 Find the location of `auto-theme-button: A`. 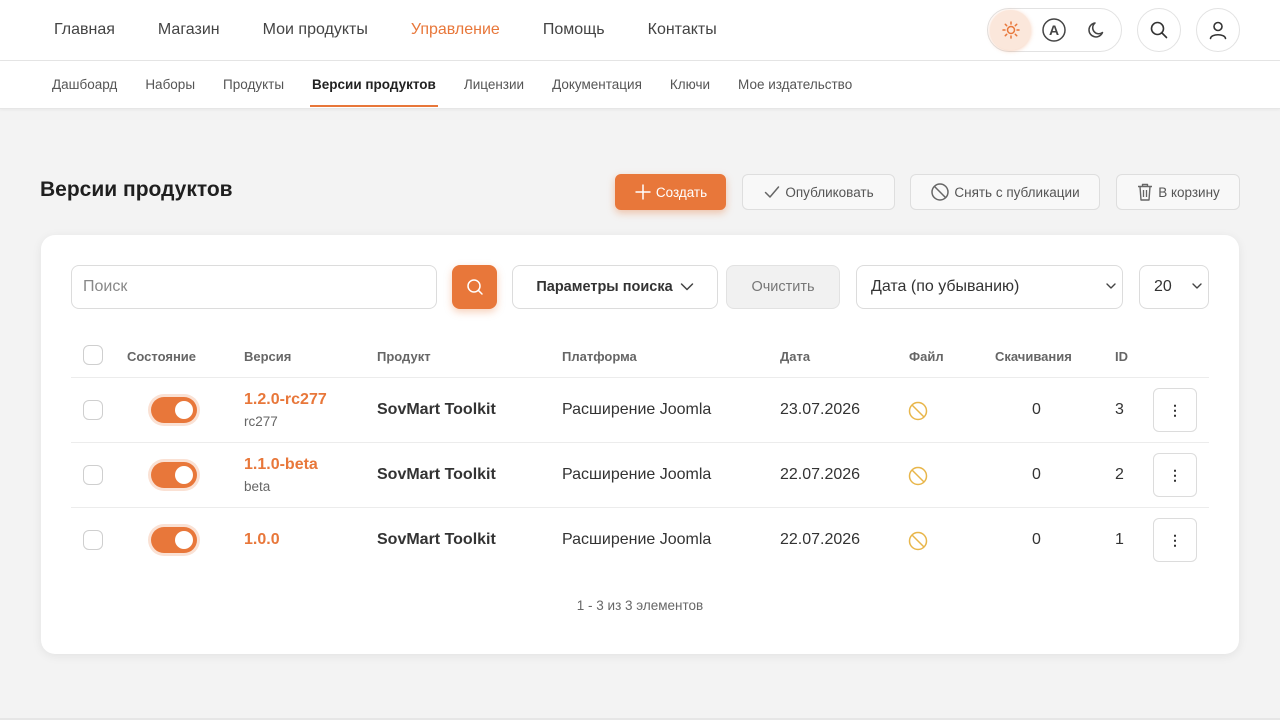

auto-theme-button: A is located at coordinates (1053, 30).